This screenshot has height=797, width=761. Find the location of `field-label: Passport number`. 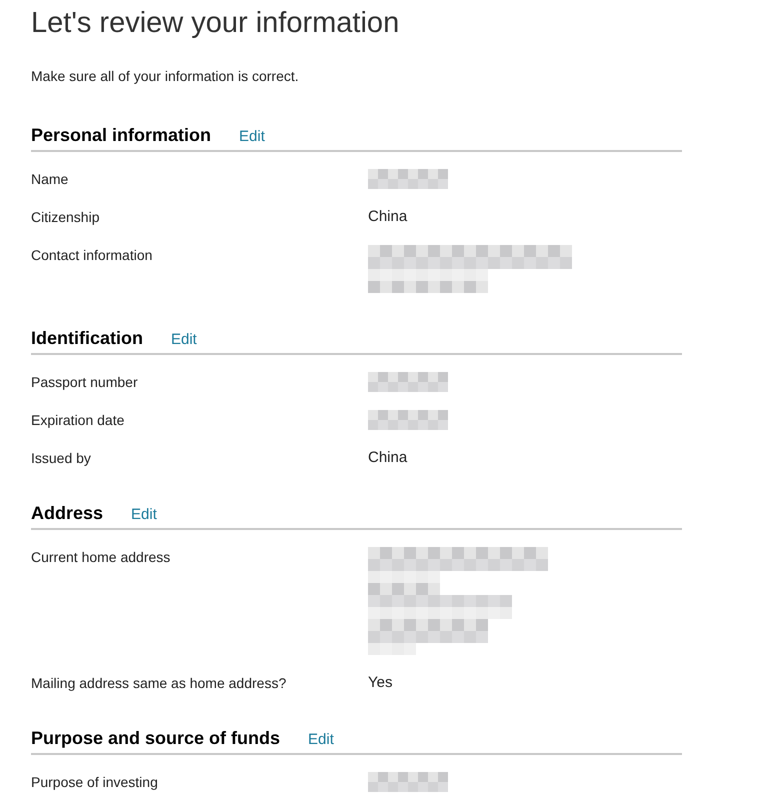

field-label: Passport number is located at coordinates (85, 382).